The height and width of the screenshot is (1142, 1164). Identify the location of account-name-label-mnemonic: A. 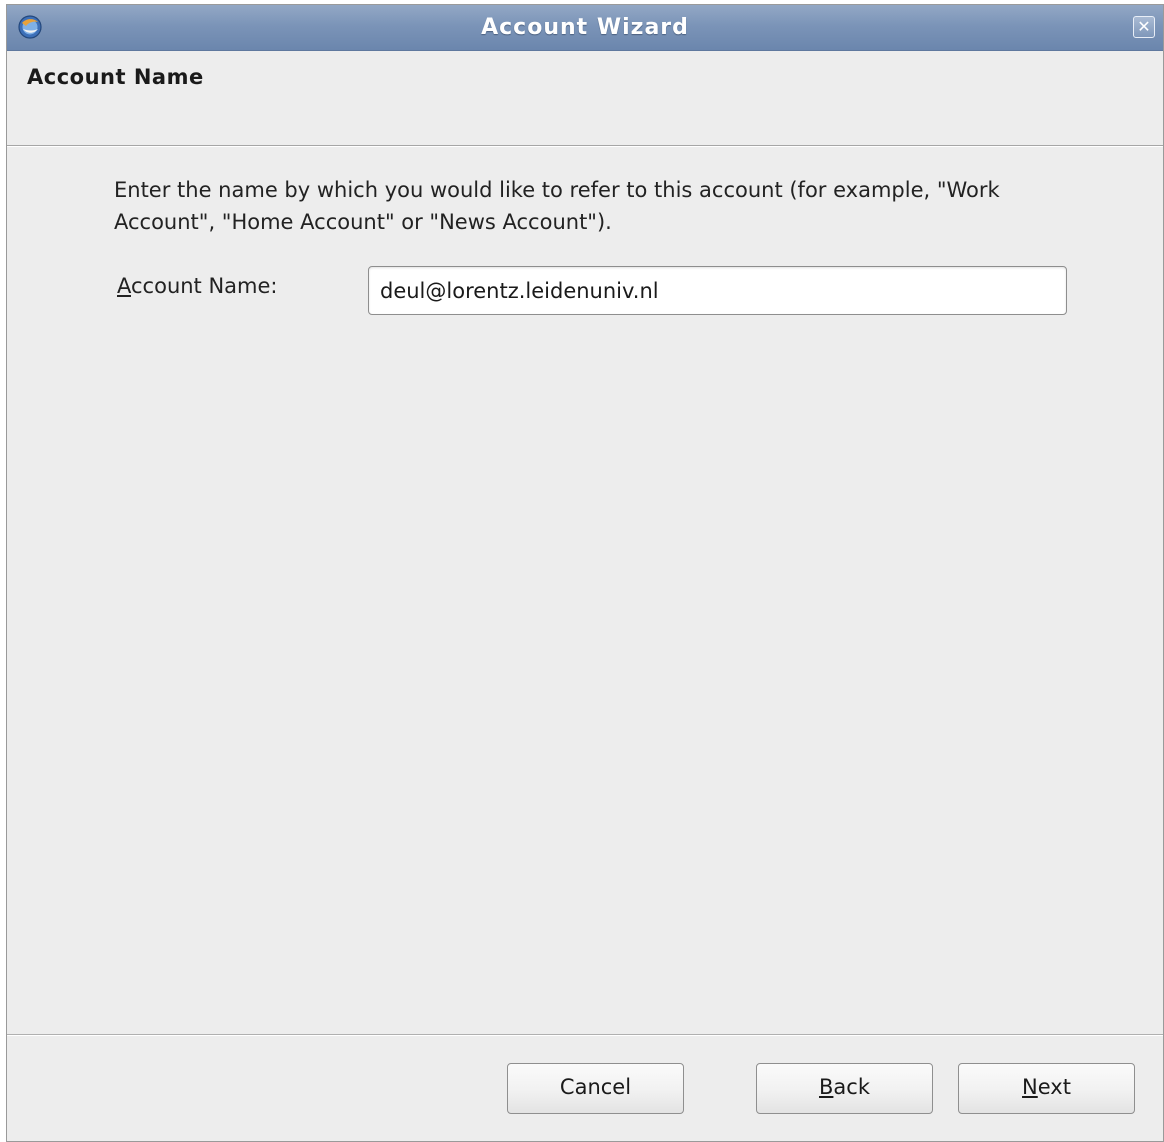
(124, 286).